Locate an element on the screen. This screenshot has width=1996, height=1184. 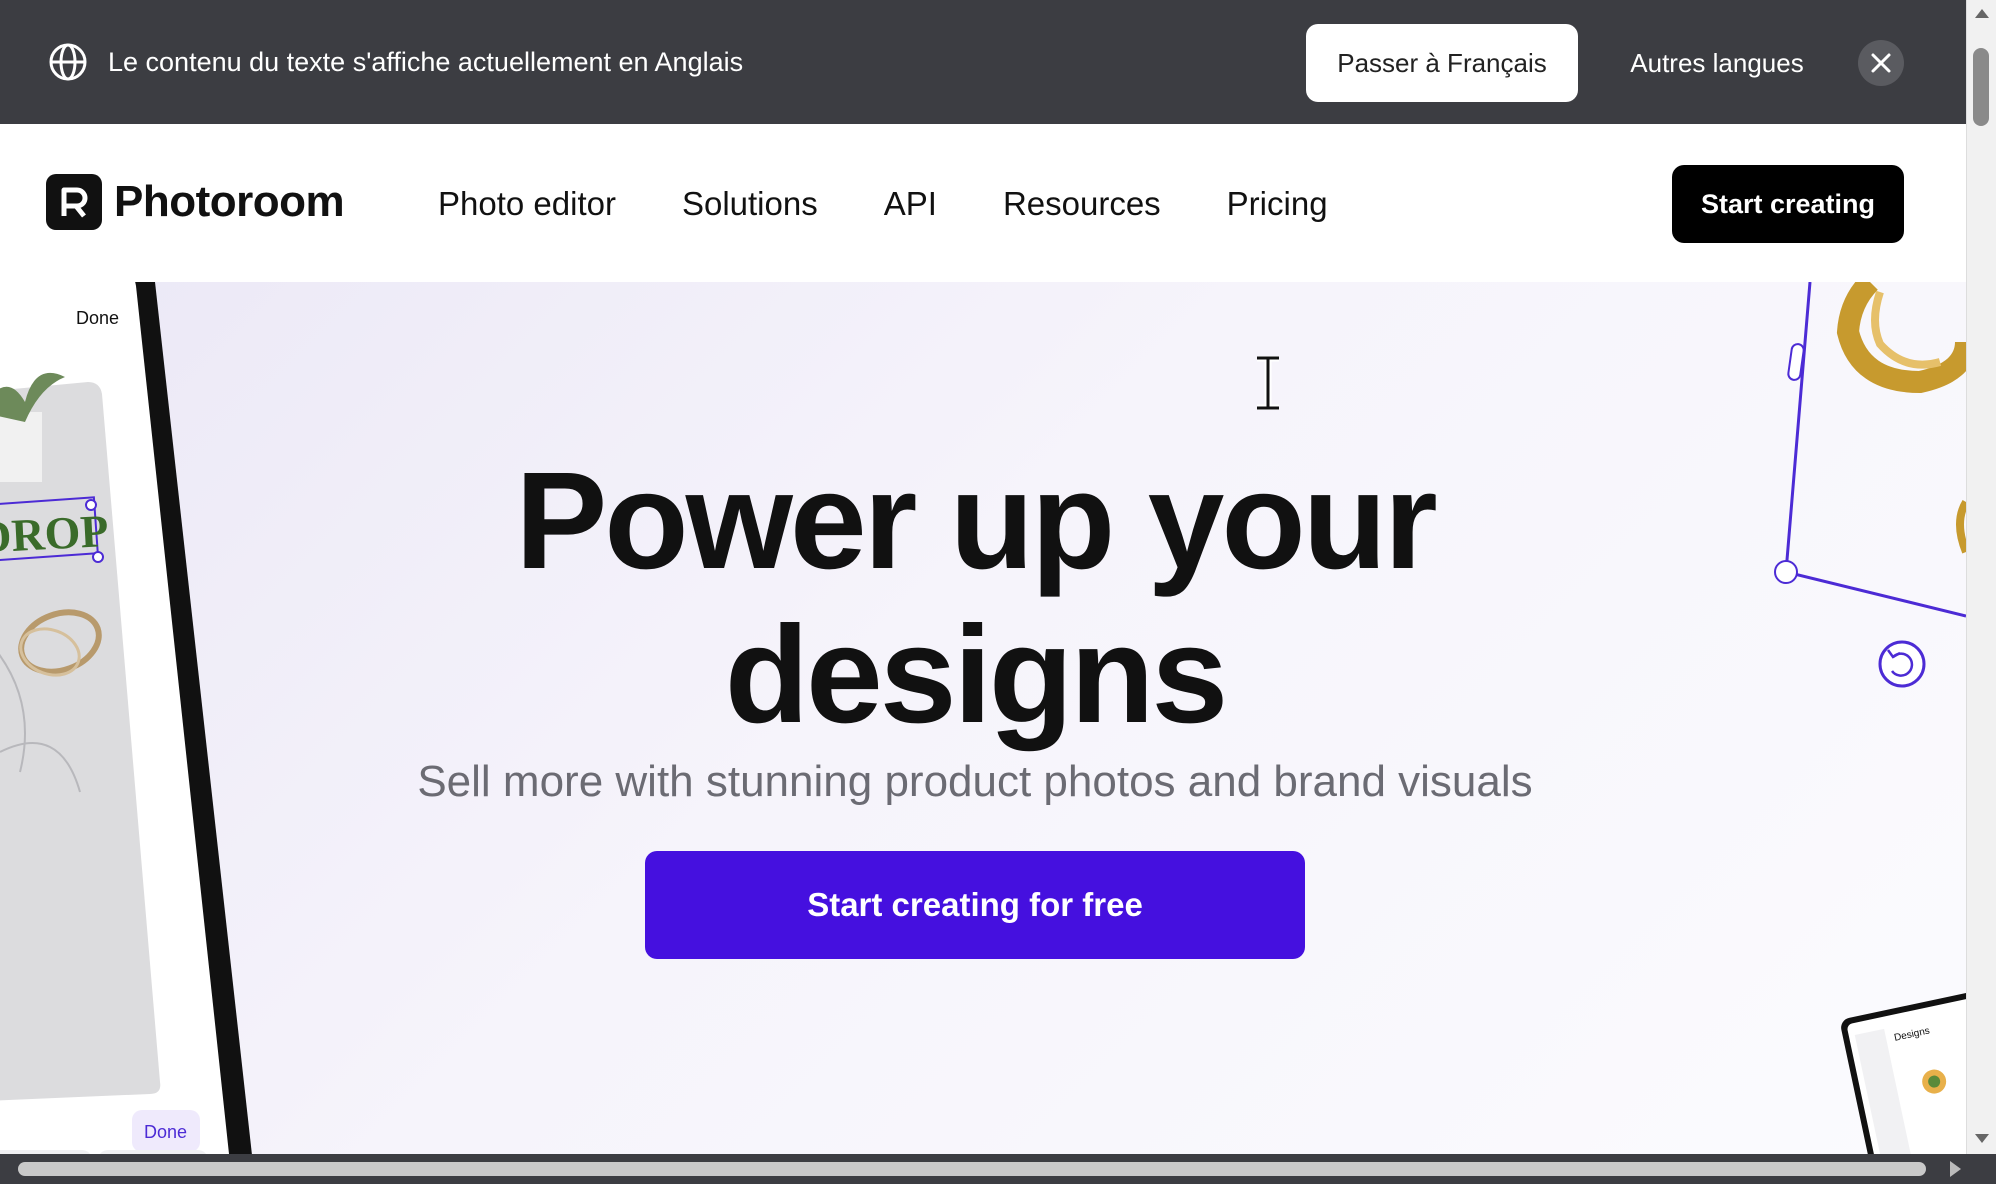
nav-resources: Resources is located at coordinates (1082, 204).